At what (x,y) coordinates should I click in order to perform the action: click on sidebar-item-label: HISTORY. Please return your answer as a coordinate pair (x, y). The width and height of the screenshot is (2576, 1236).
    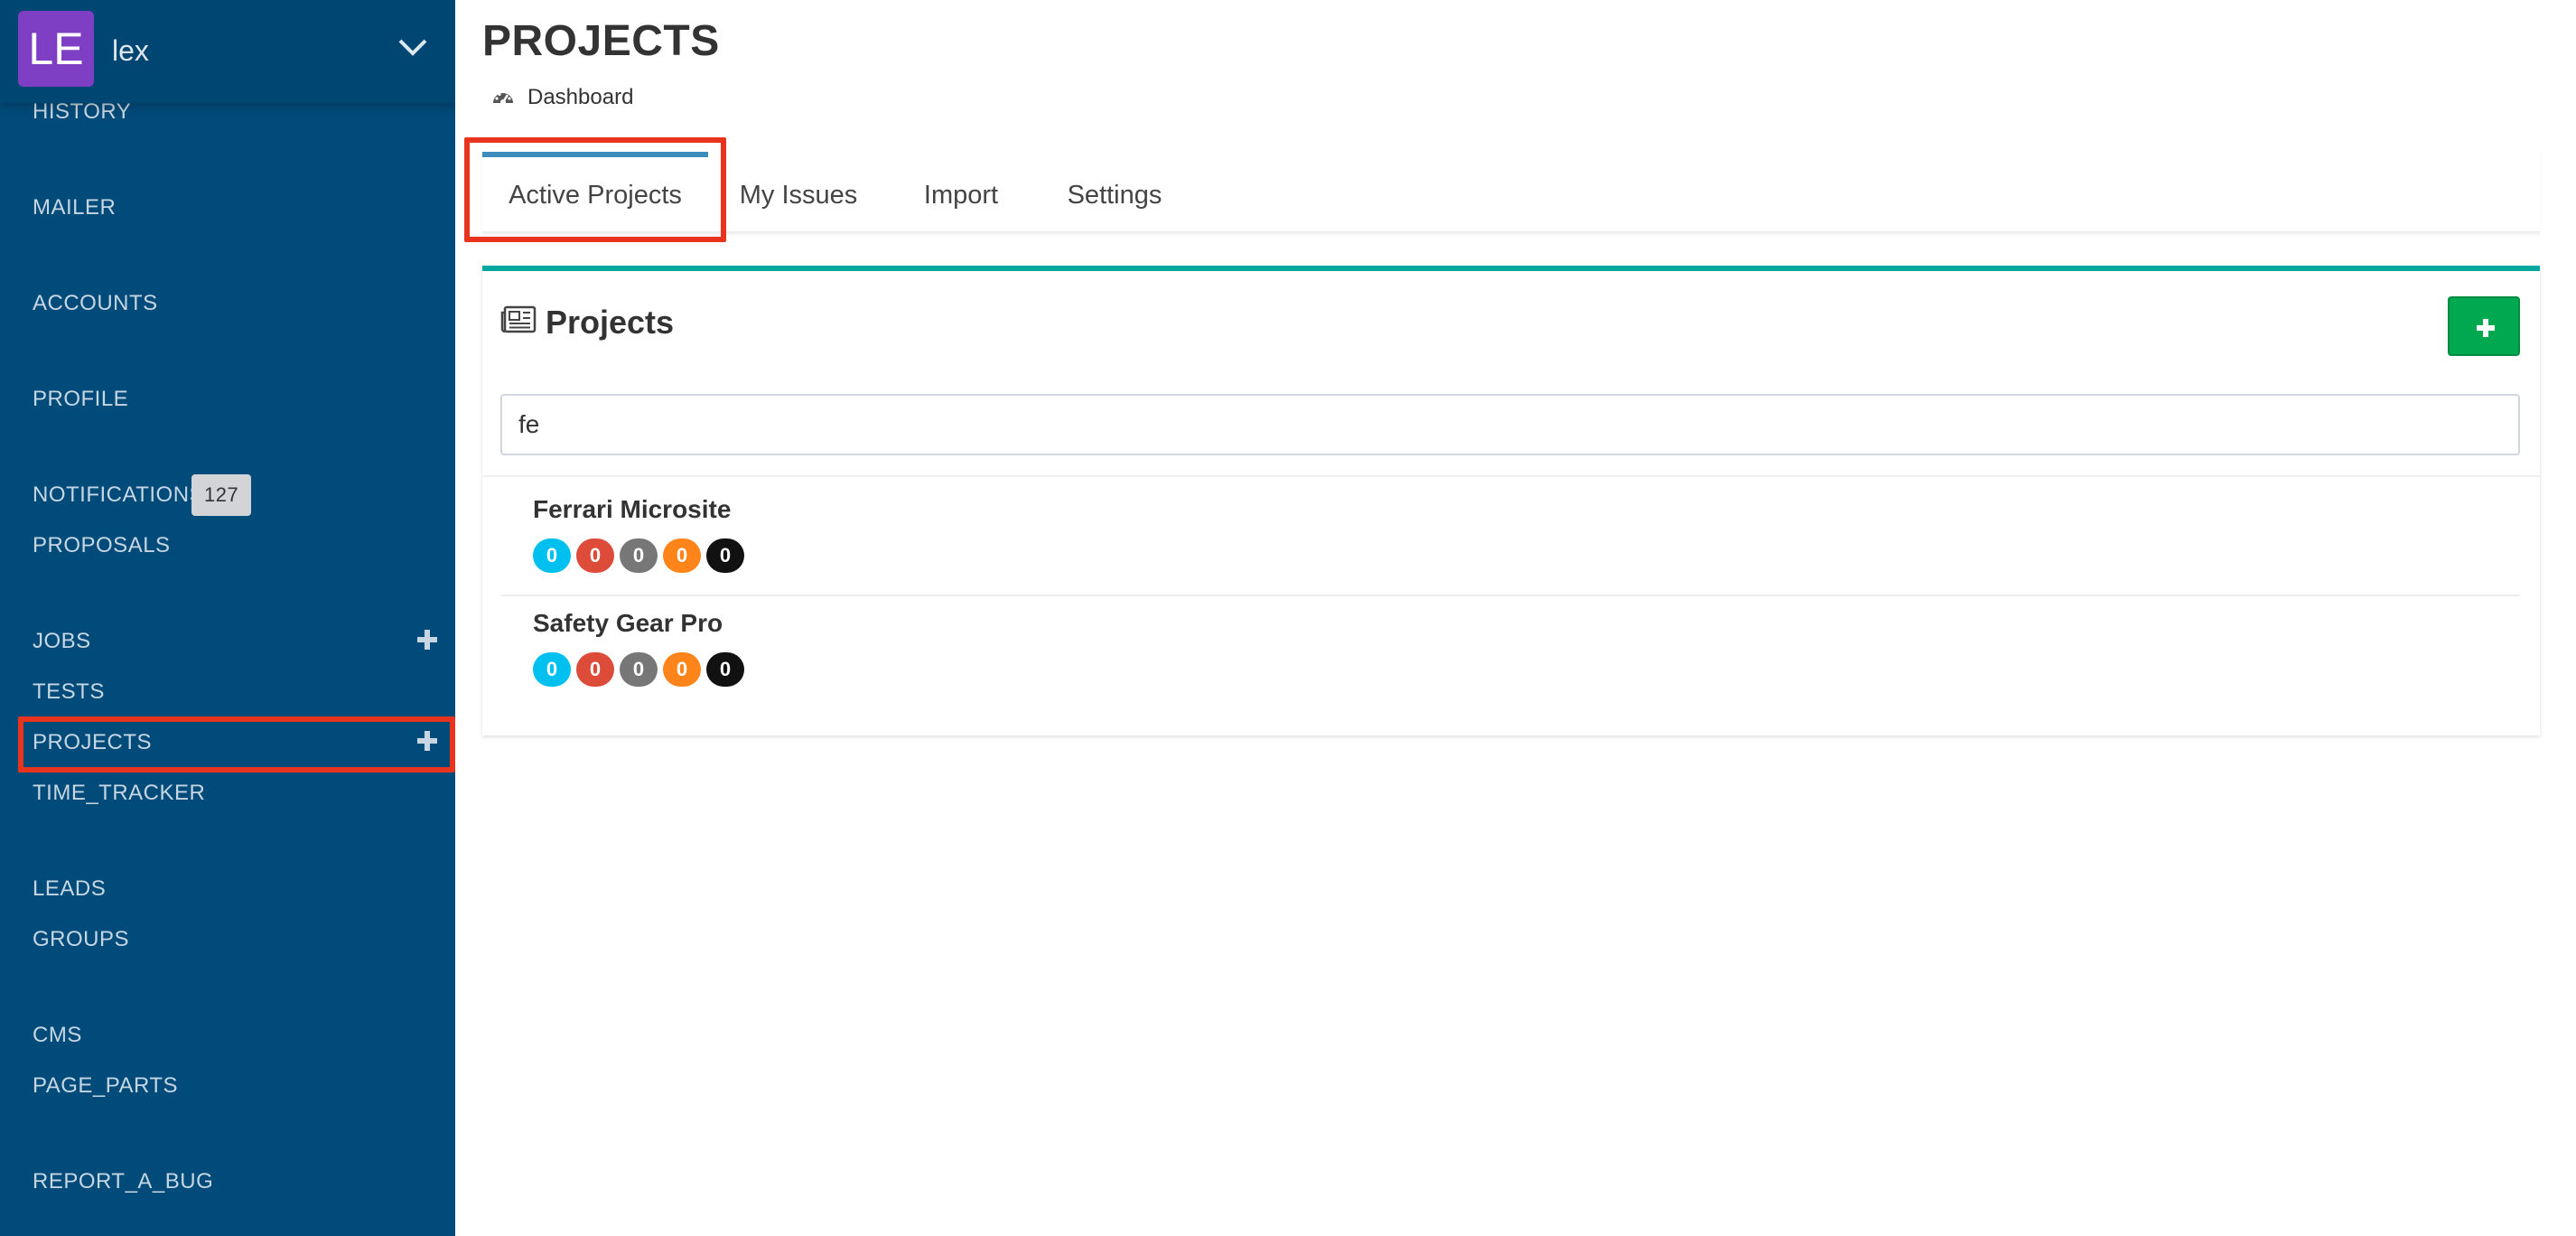
    Looking at the image, I should click on (82, 111).